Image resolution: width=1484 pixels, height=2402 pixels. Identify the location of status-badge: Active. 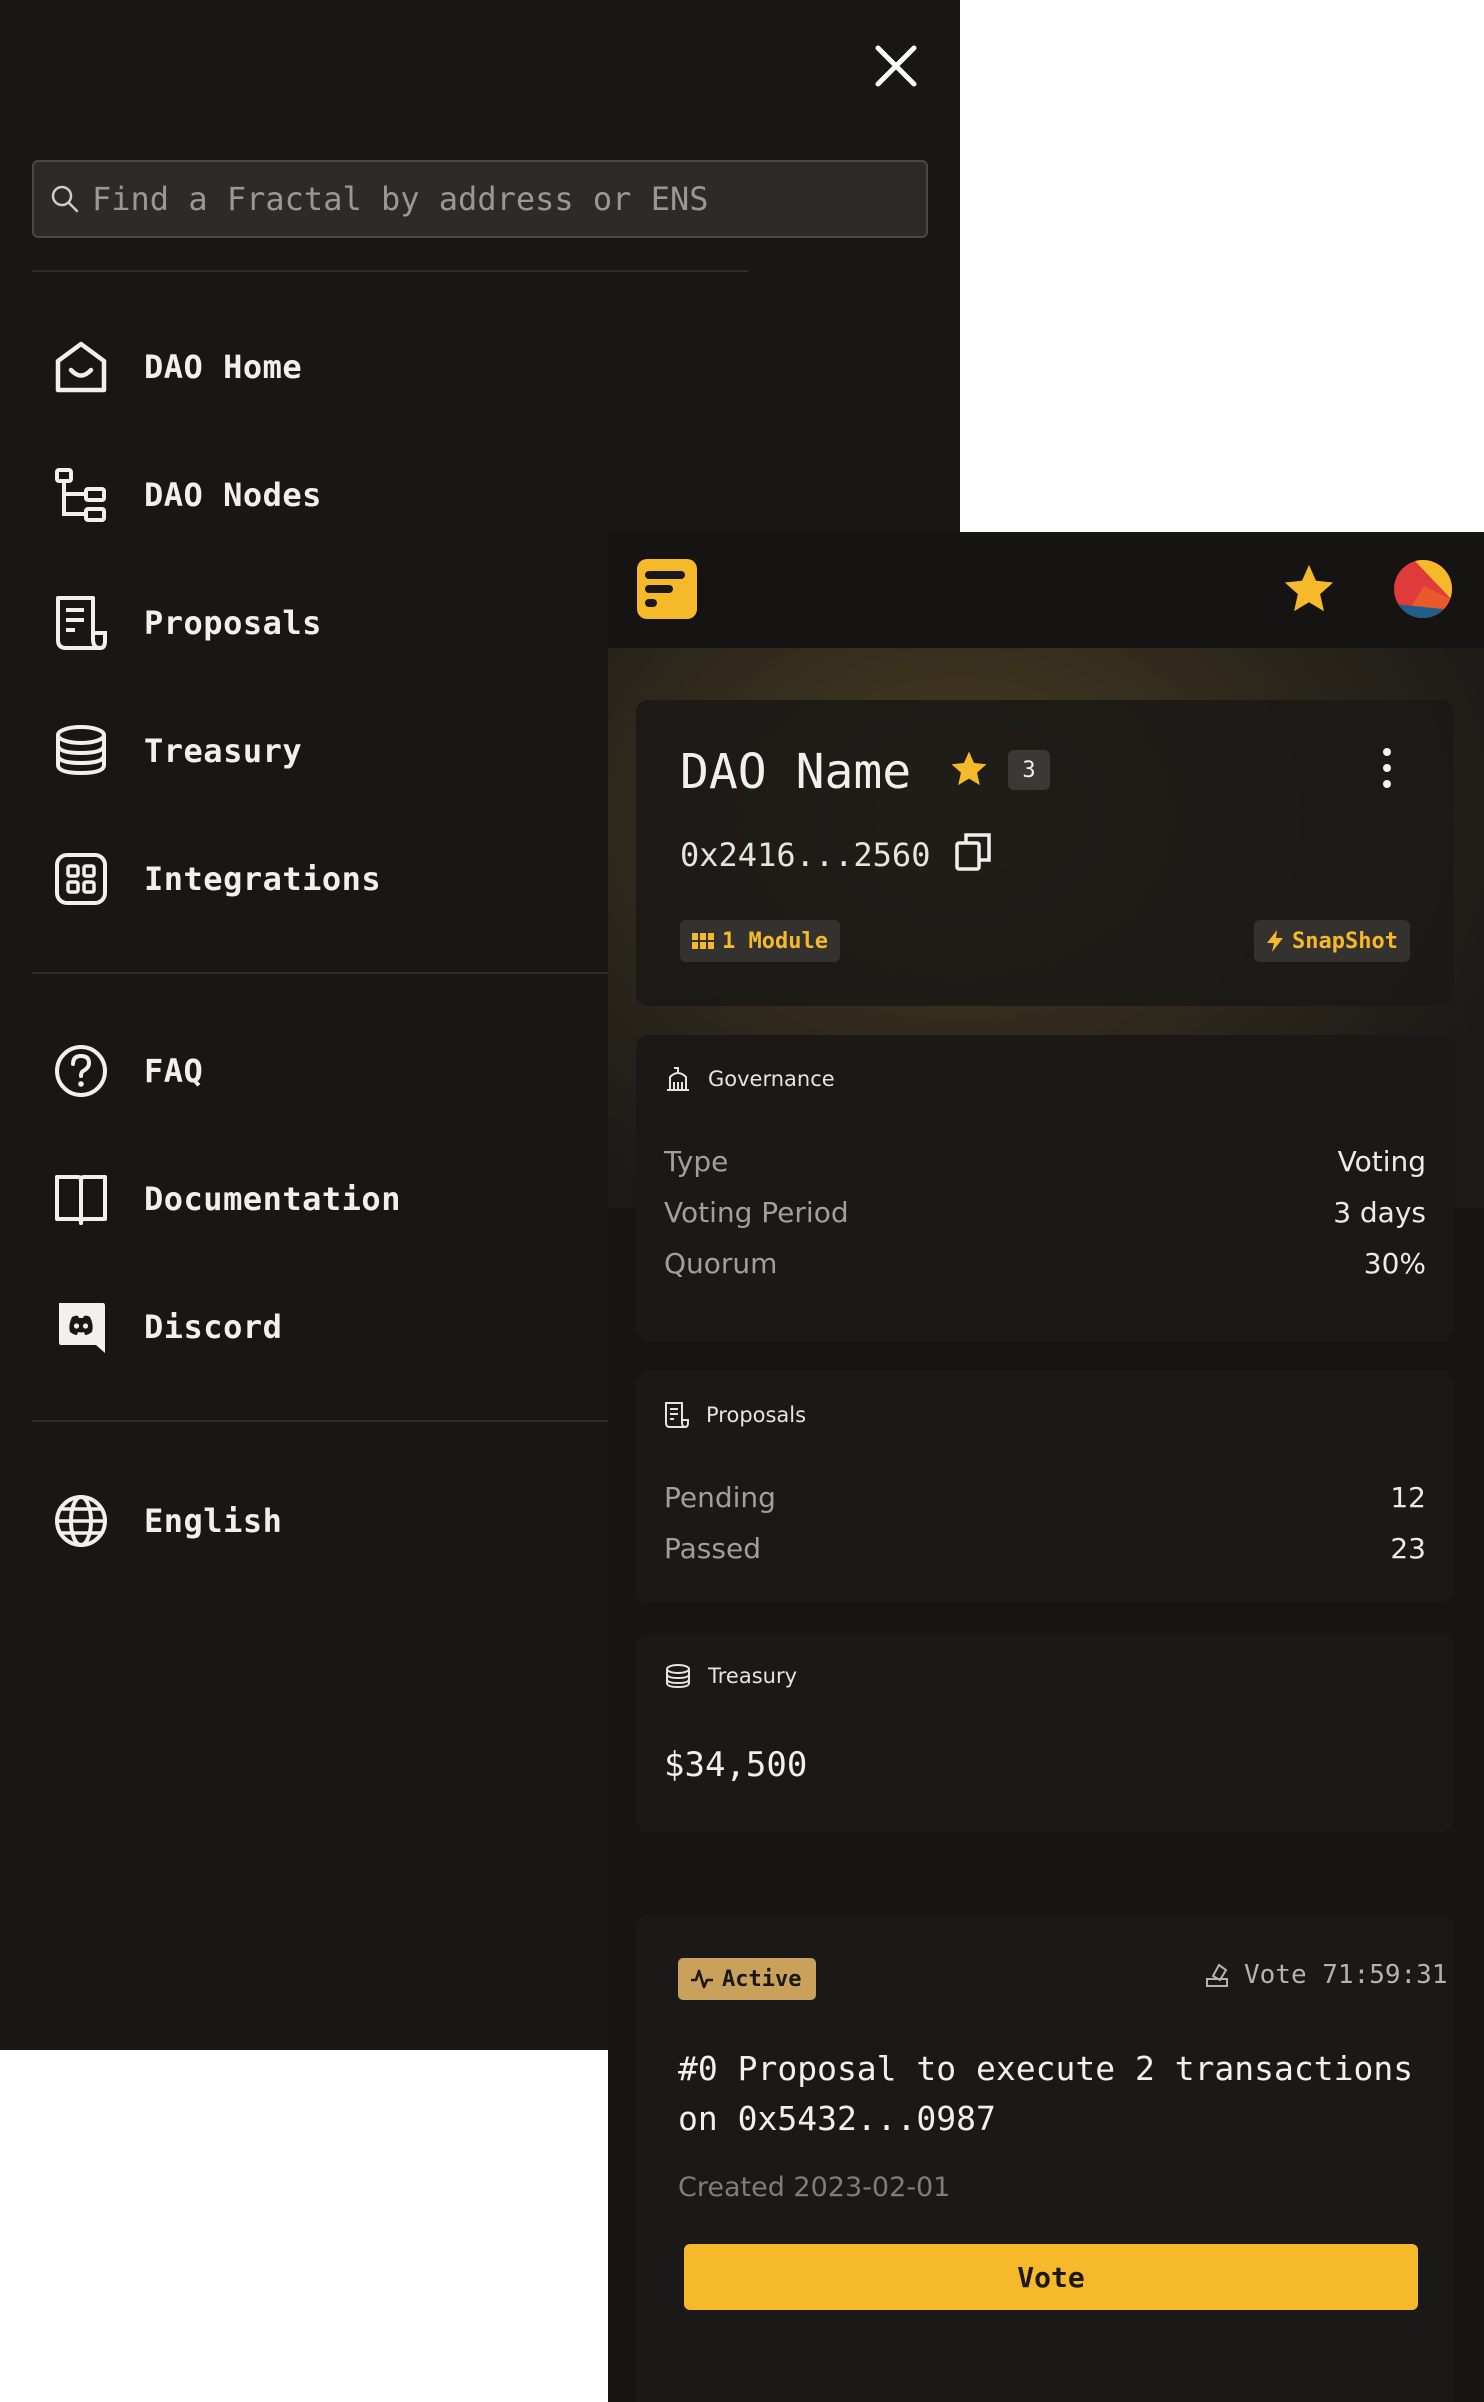
(747, 1979).